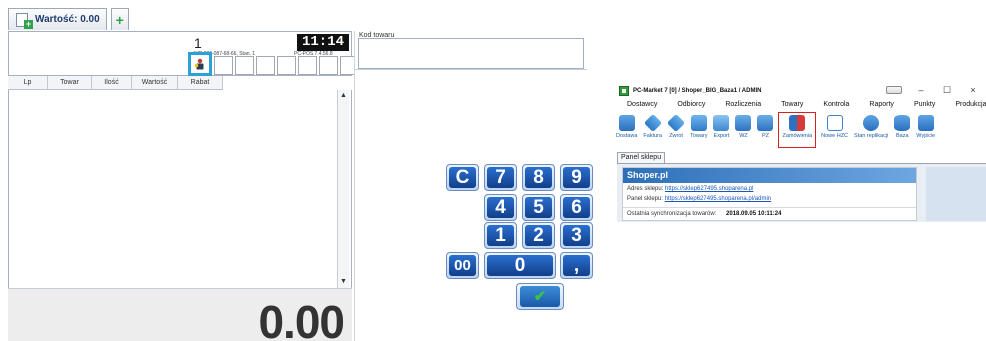  I want to click on toolbar-zamowienia: Zamówienia, so click(797, 130).